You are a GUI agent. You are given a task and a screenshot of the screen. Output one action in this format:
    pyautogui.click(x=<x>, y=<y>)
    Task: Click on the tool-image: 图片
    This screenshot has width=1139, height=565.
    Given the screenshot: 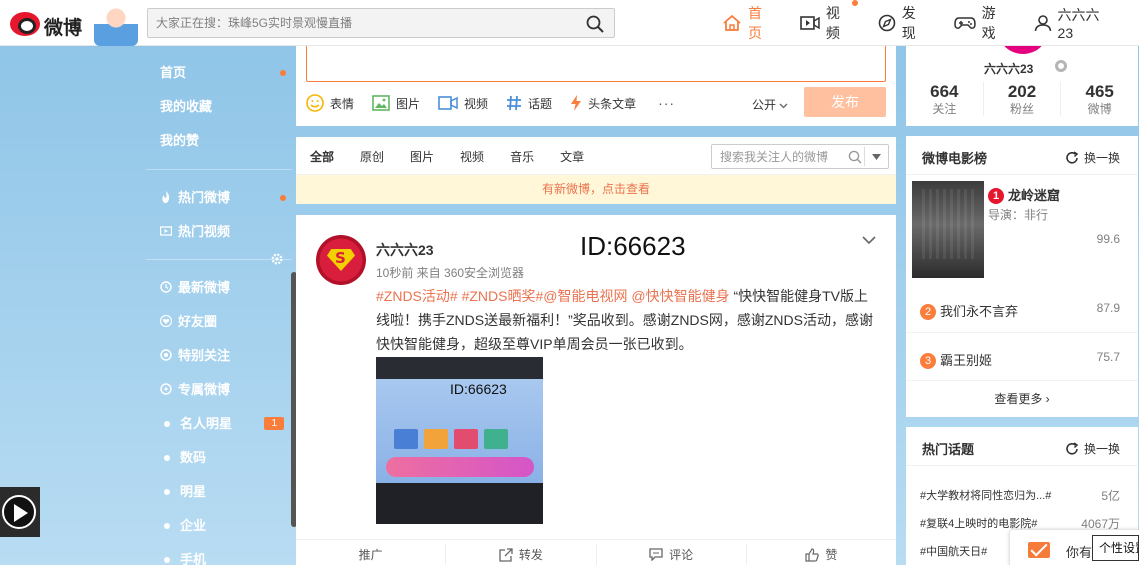 What is the action you would take?
    pyautogui.click(x=396, y=103)
    